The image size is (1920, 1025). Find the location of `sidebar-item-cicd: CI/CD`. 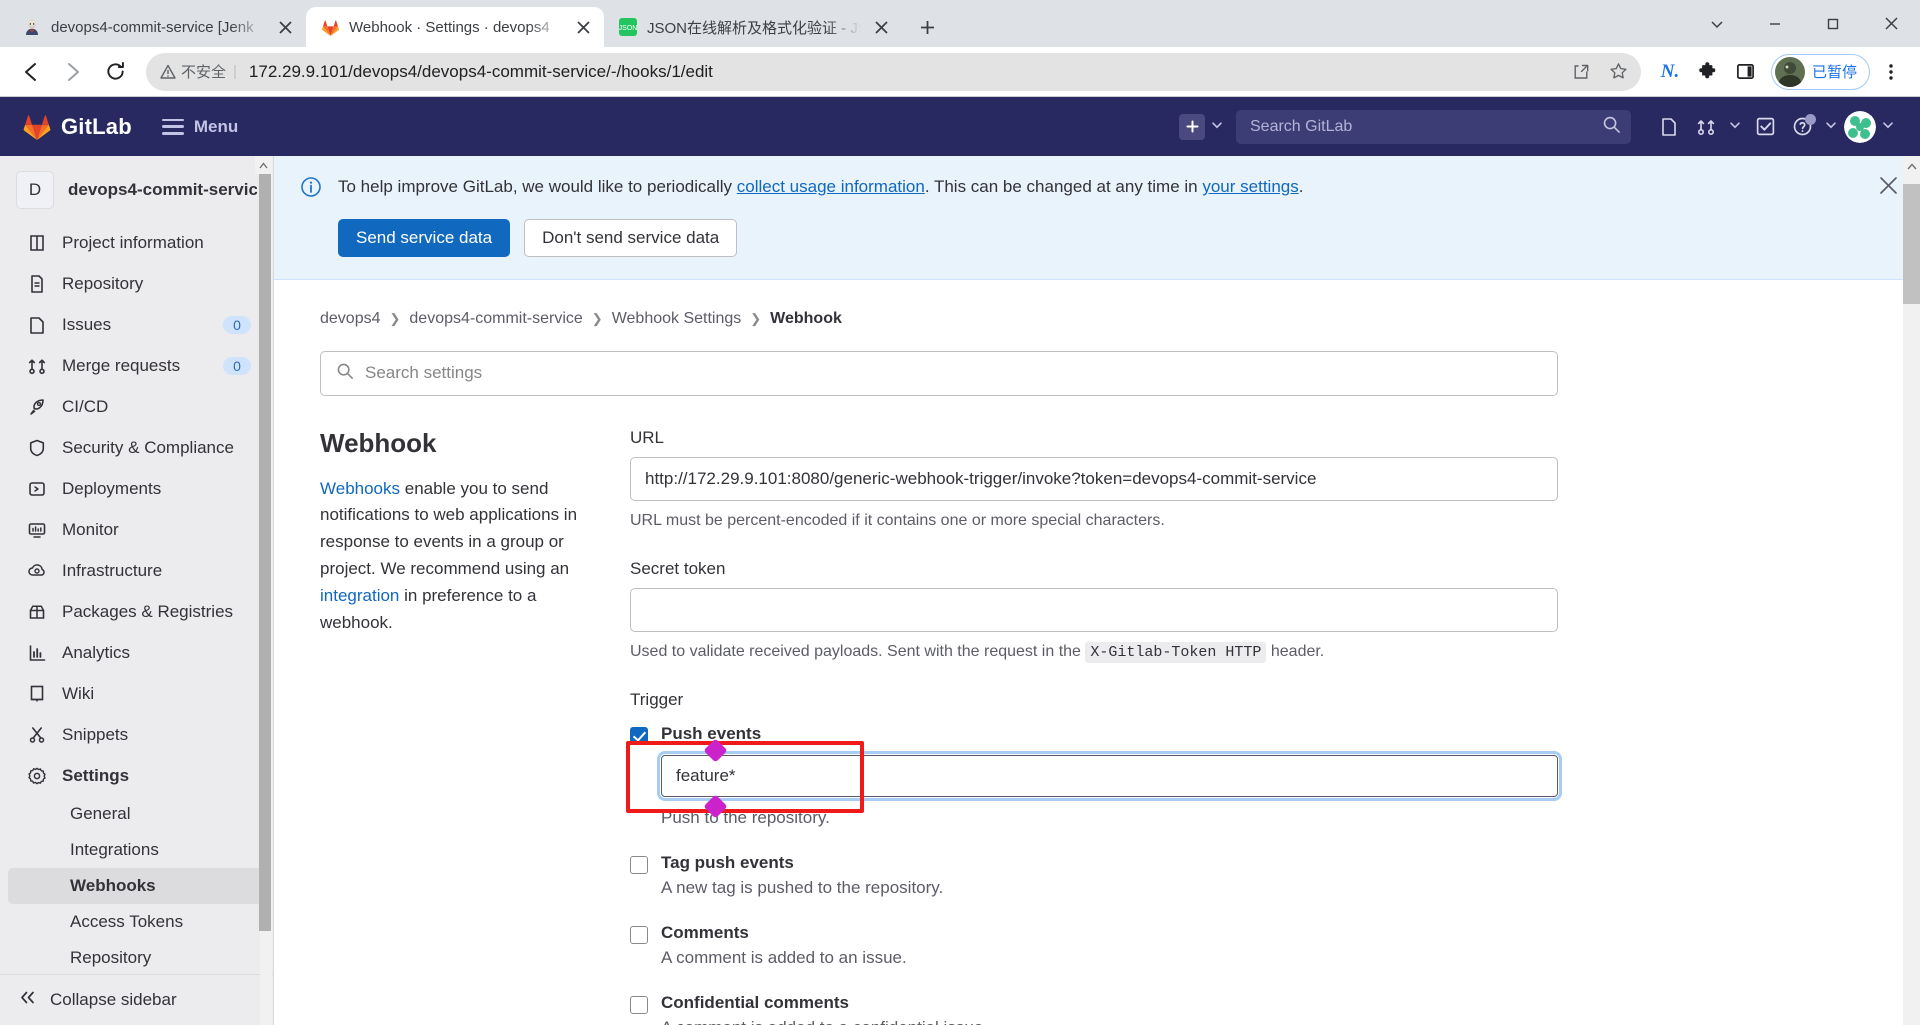

sidebar-item-cicd: CI/CD is located at coordinates (136, 406).